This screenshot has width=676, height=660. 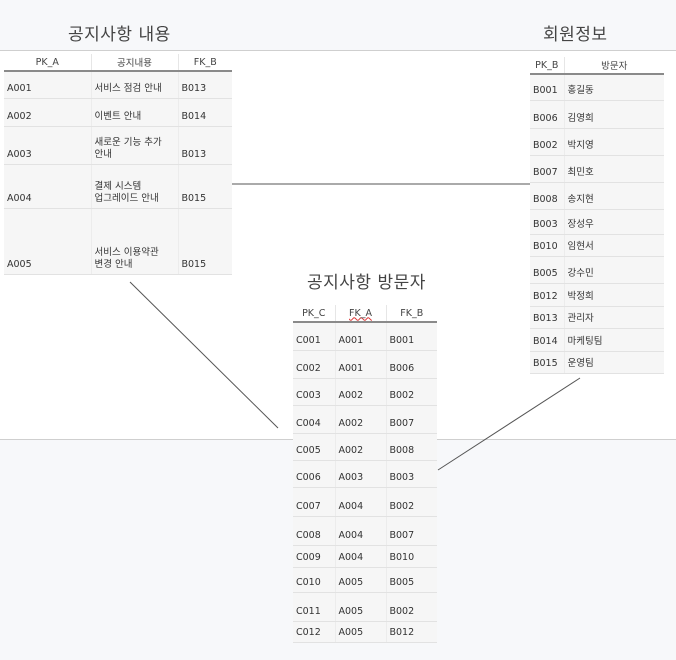 I want to click on table-row: A002 이벤트 안내 B014, so click(x=118, y=112).